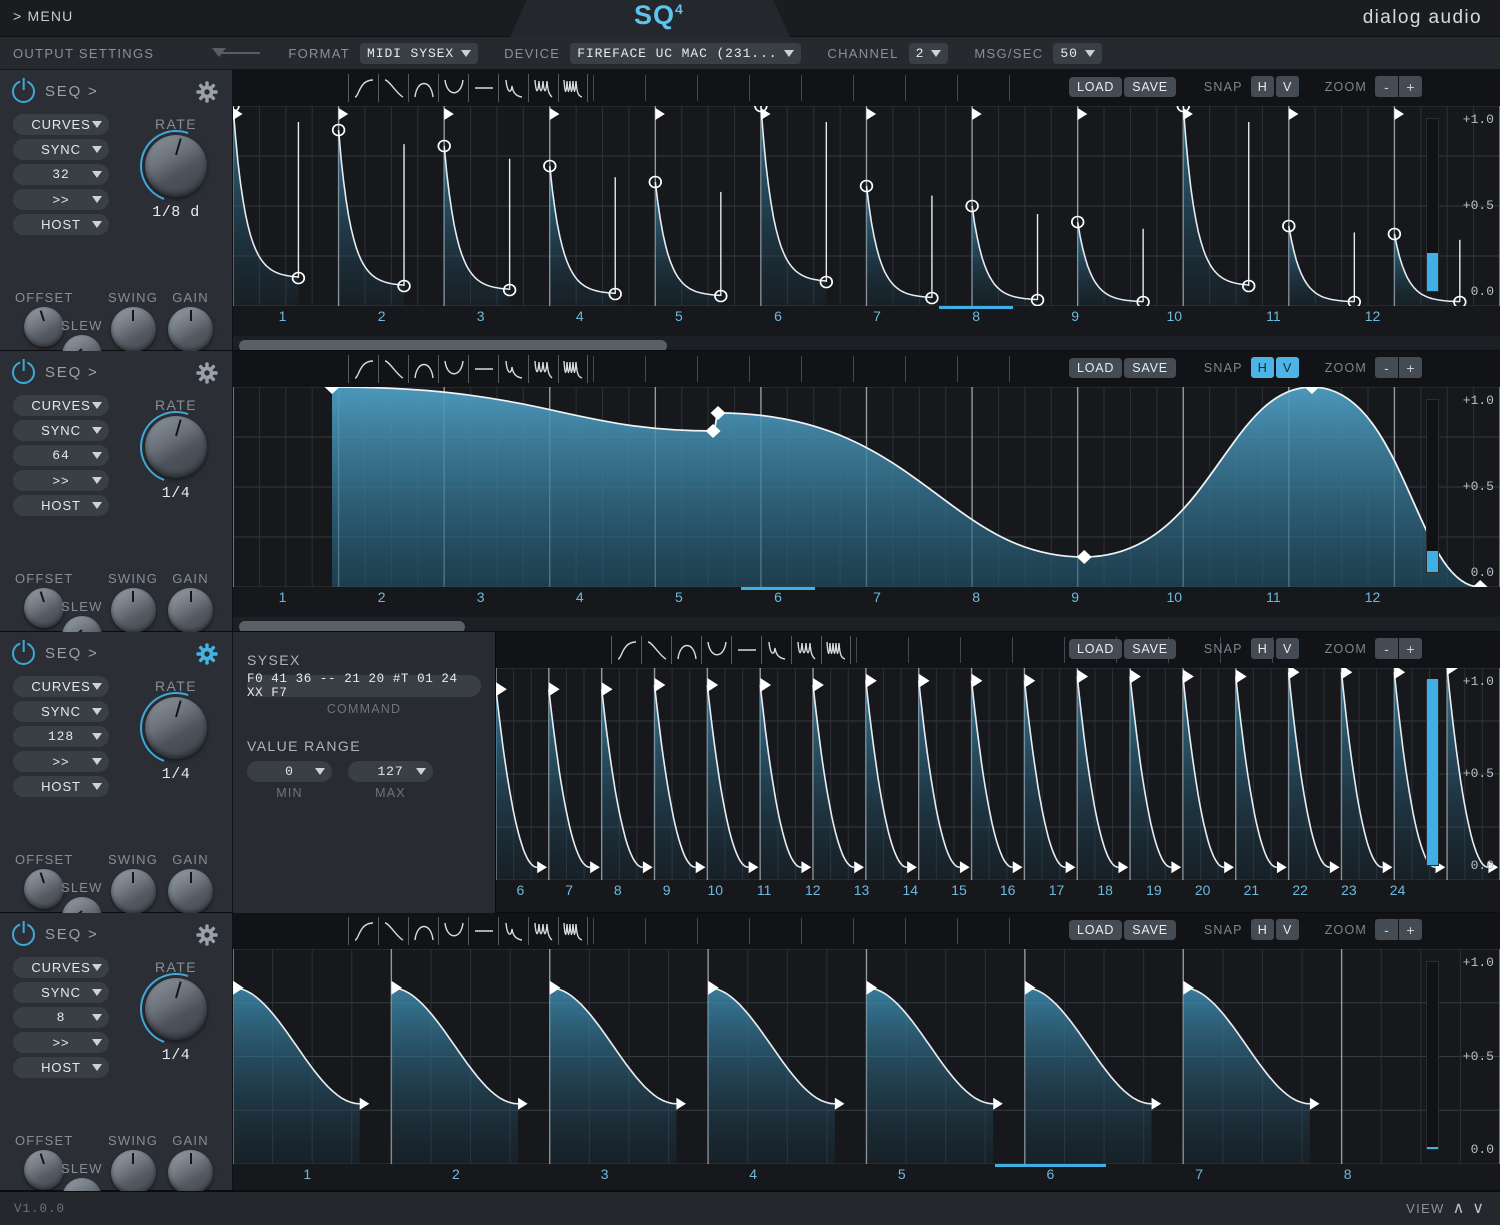 The height and width of the screenshot is (1225, 1500). I want to click on timeline-number: 18, so click(1105, 890).